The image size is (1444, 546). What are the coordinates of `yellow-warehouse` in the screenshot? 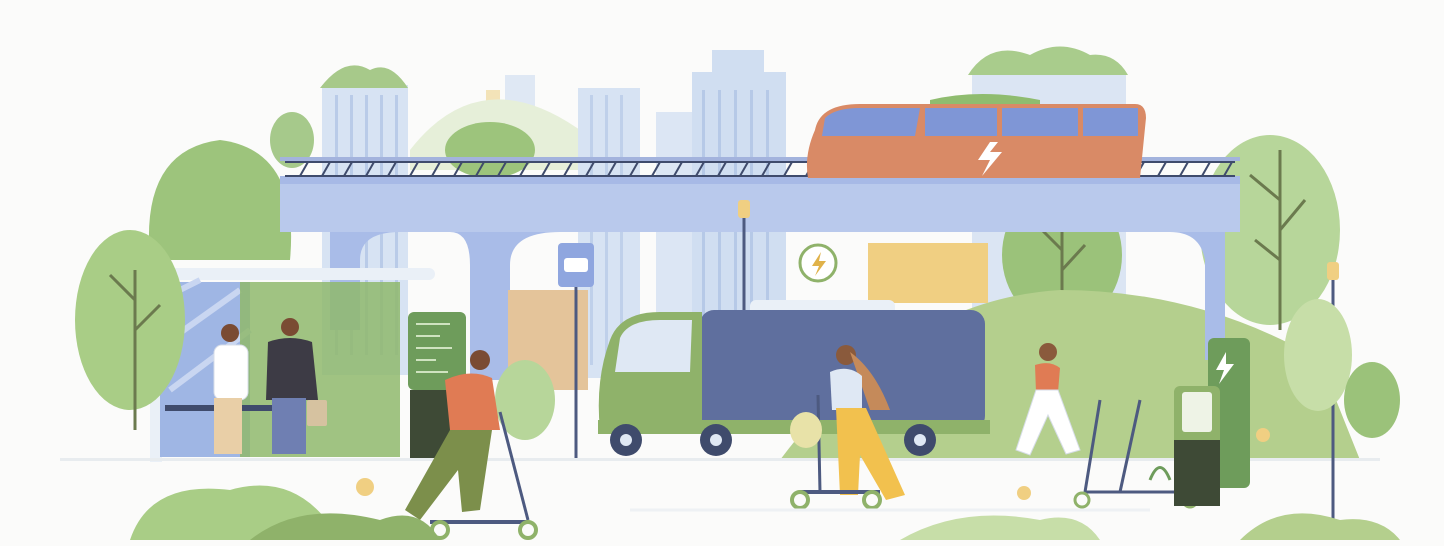 It's located at (928, 273).